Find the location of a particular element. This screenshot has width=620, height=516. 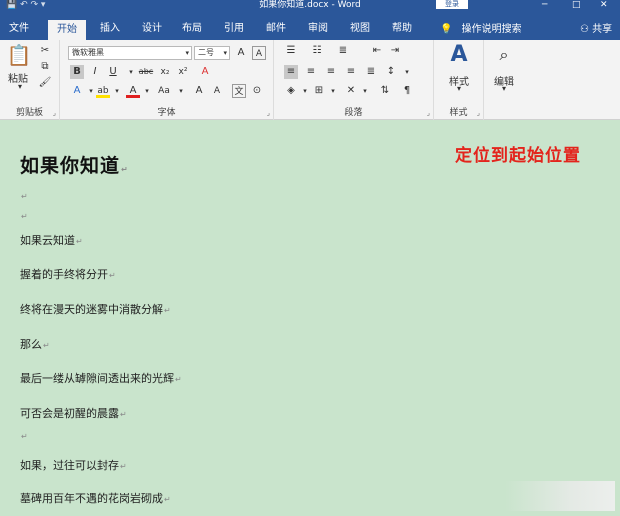

minimize-button: ─ is located at coordinates (544, 5).